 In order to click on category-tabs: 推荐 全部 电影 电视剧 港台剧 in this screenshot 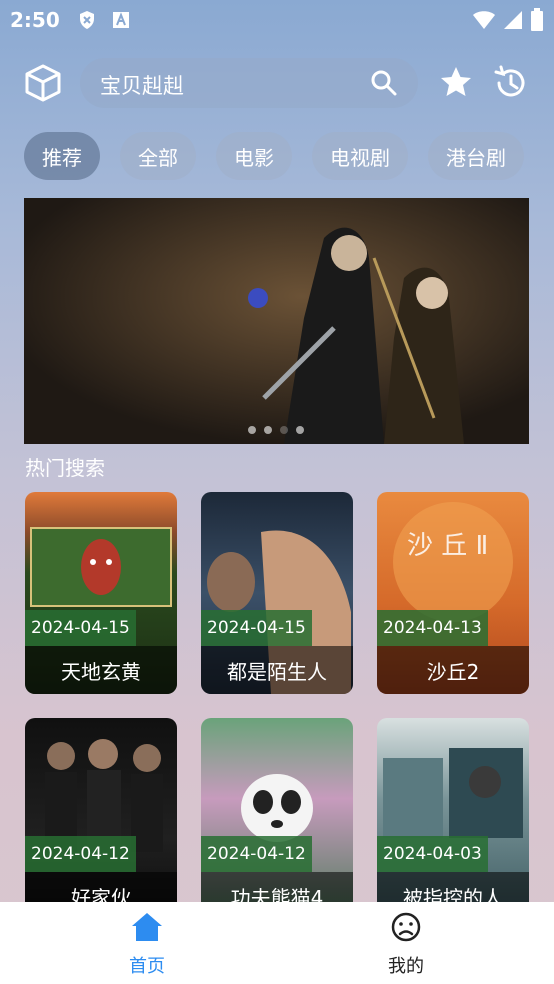, I will do `click(274, 156)`.